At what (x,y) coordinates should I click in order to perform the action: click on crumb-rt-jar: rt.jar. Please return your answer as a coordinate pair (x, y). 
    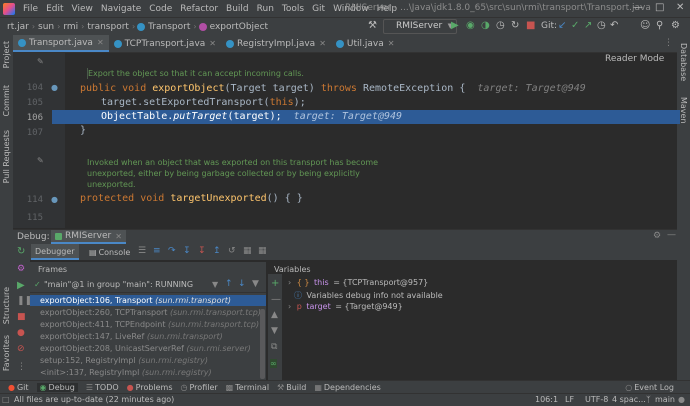
    Looking at the image, I should click on (18, 27).